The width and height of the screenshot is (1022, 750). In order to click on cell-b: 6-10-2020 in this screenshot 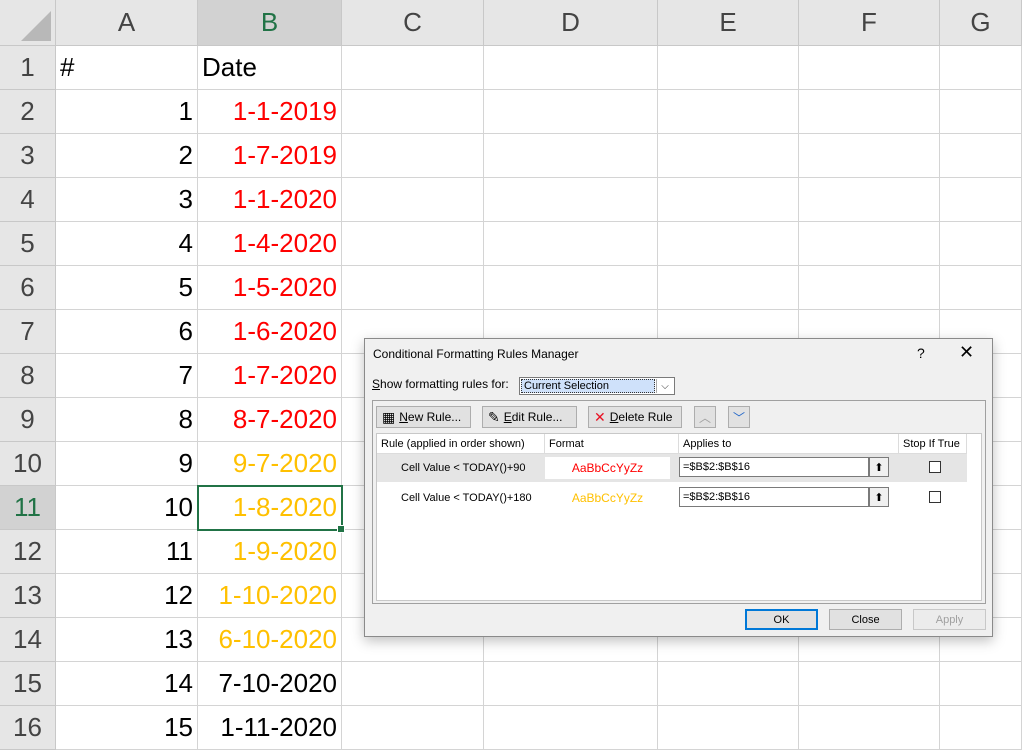, I will do `click(270, 640)`.